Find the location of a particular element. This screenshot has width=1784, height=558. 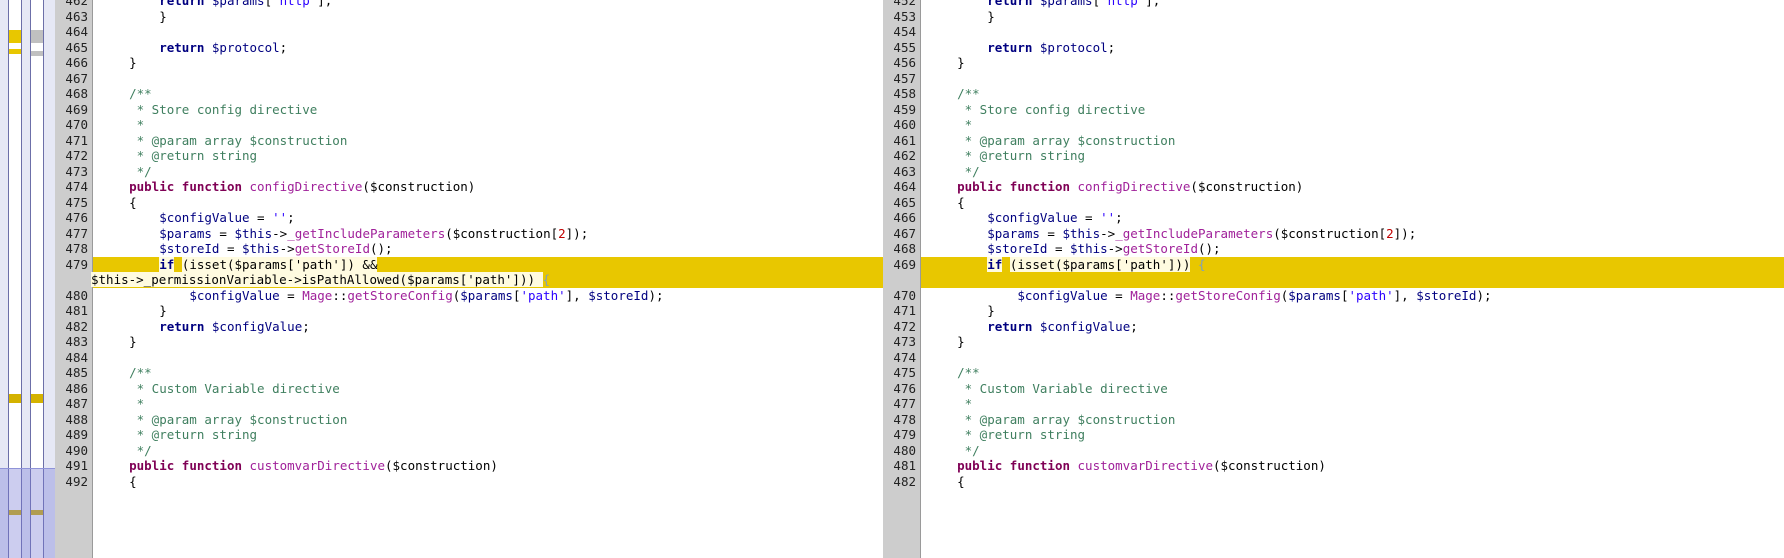

code-line-row: 490 */ is located at coordinates (469, 450).